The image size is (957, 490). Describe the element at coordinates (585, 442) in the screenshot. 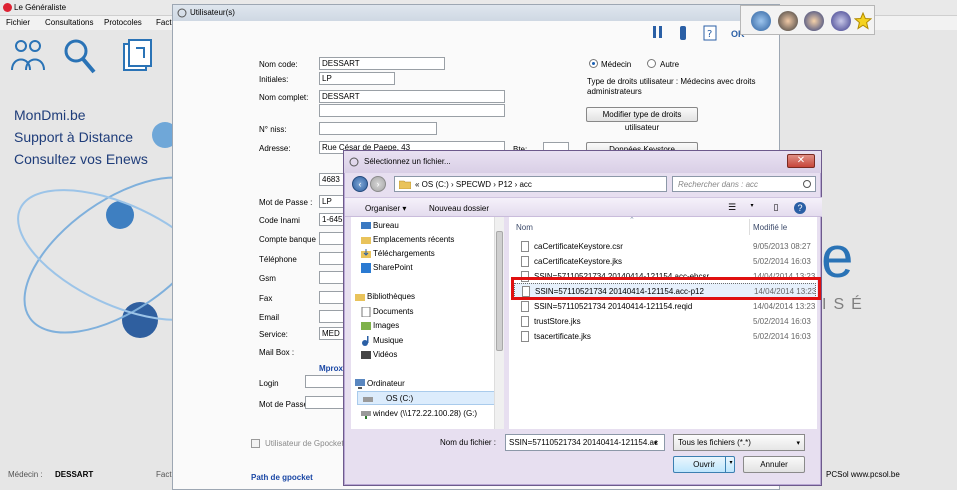

I see `filename-input: SSIN=57110521734 20140414-121154.ac` at that location.